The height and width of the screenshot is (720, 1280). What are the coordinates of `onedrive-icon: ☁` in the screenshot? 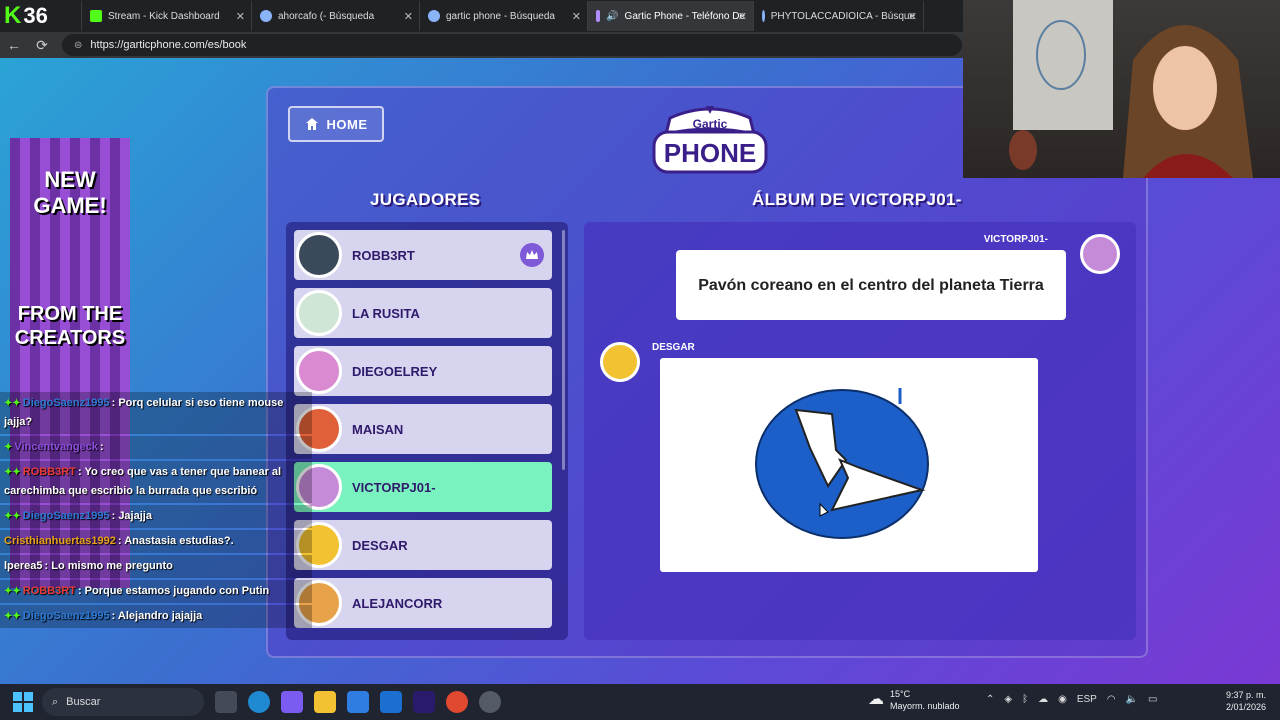 It's located at (1043, 699).